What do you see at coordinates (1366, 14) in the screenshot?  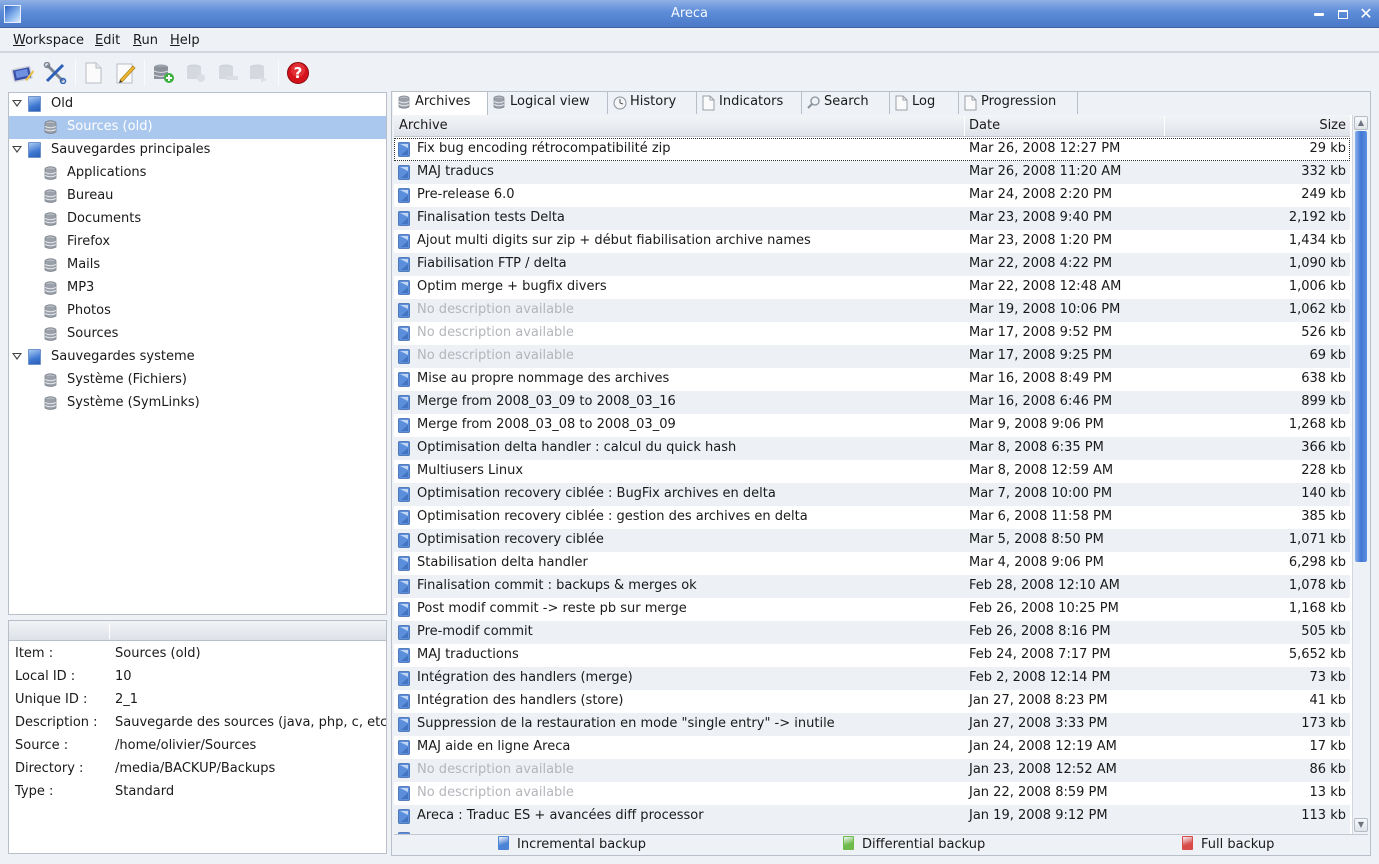 I see `close-button: ✕` at bounding box center [1366, 14].